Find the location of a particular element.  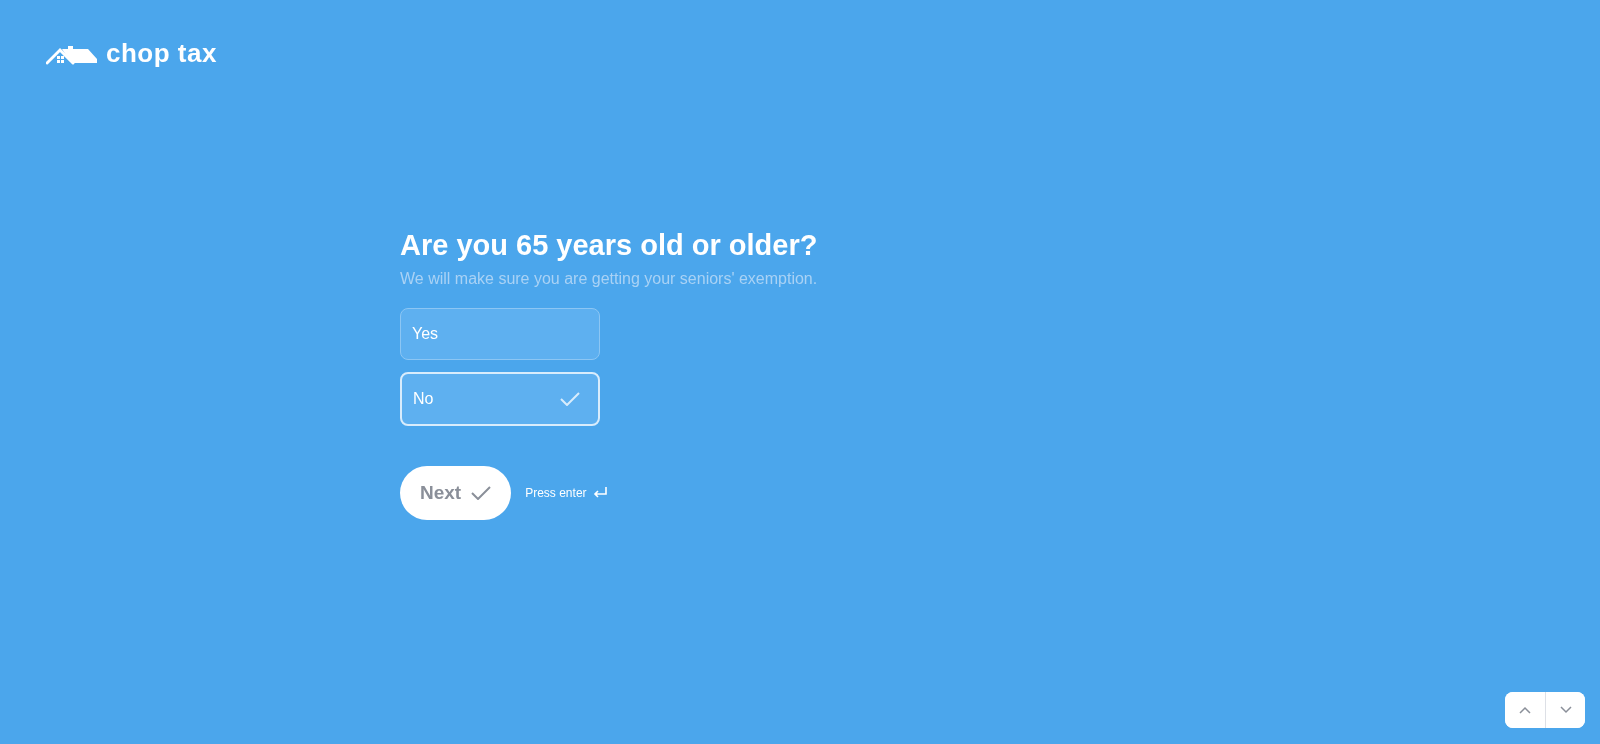

chevron-down-icon is located at coordinates (1565, 710).